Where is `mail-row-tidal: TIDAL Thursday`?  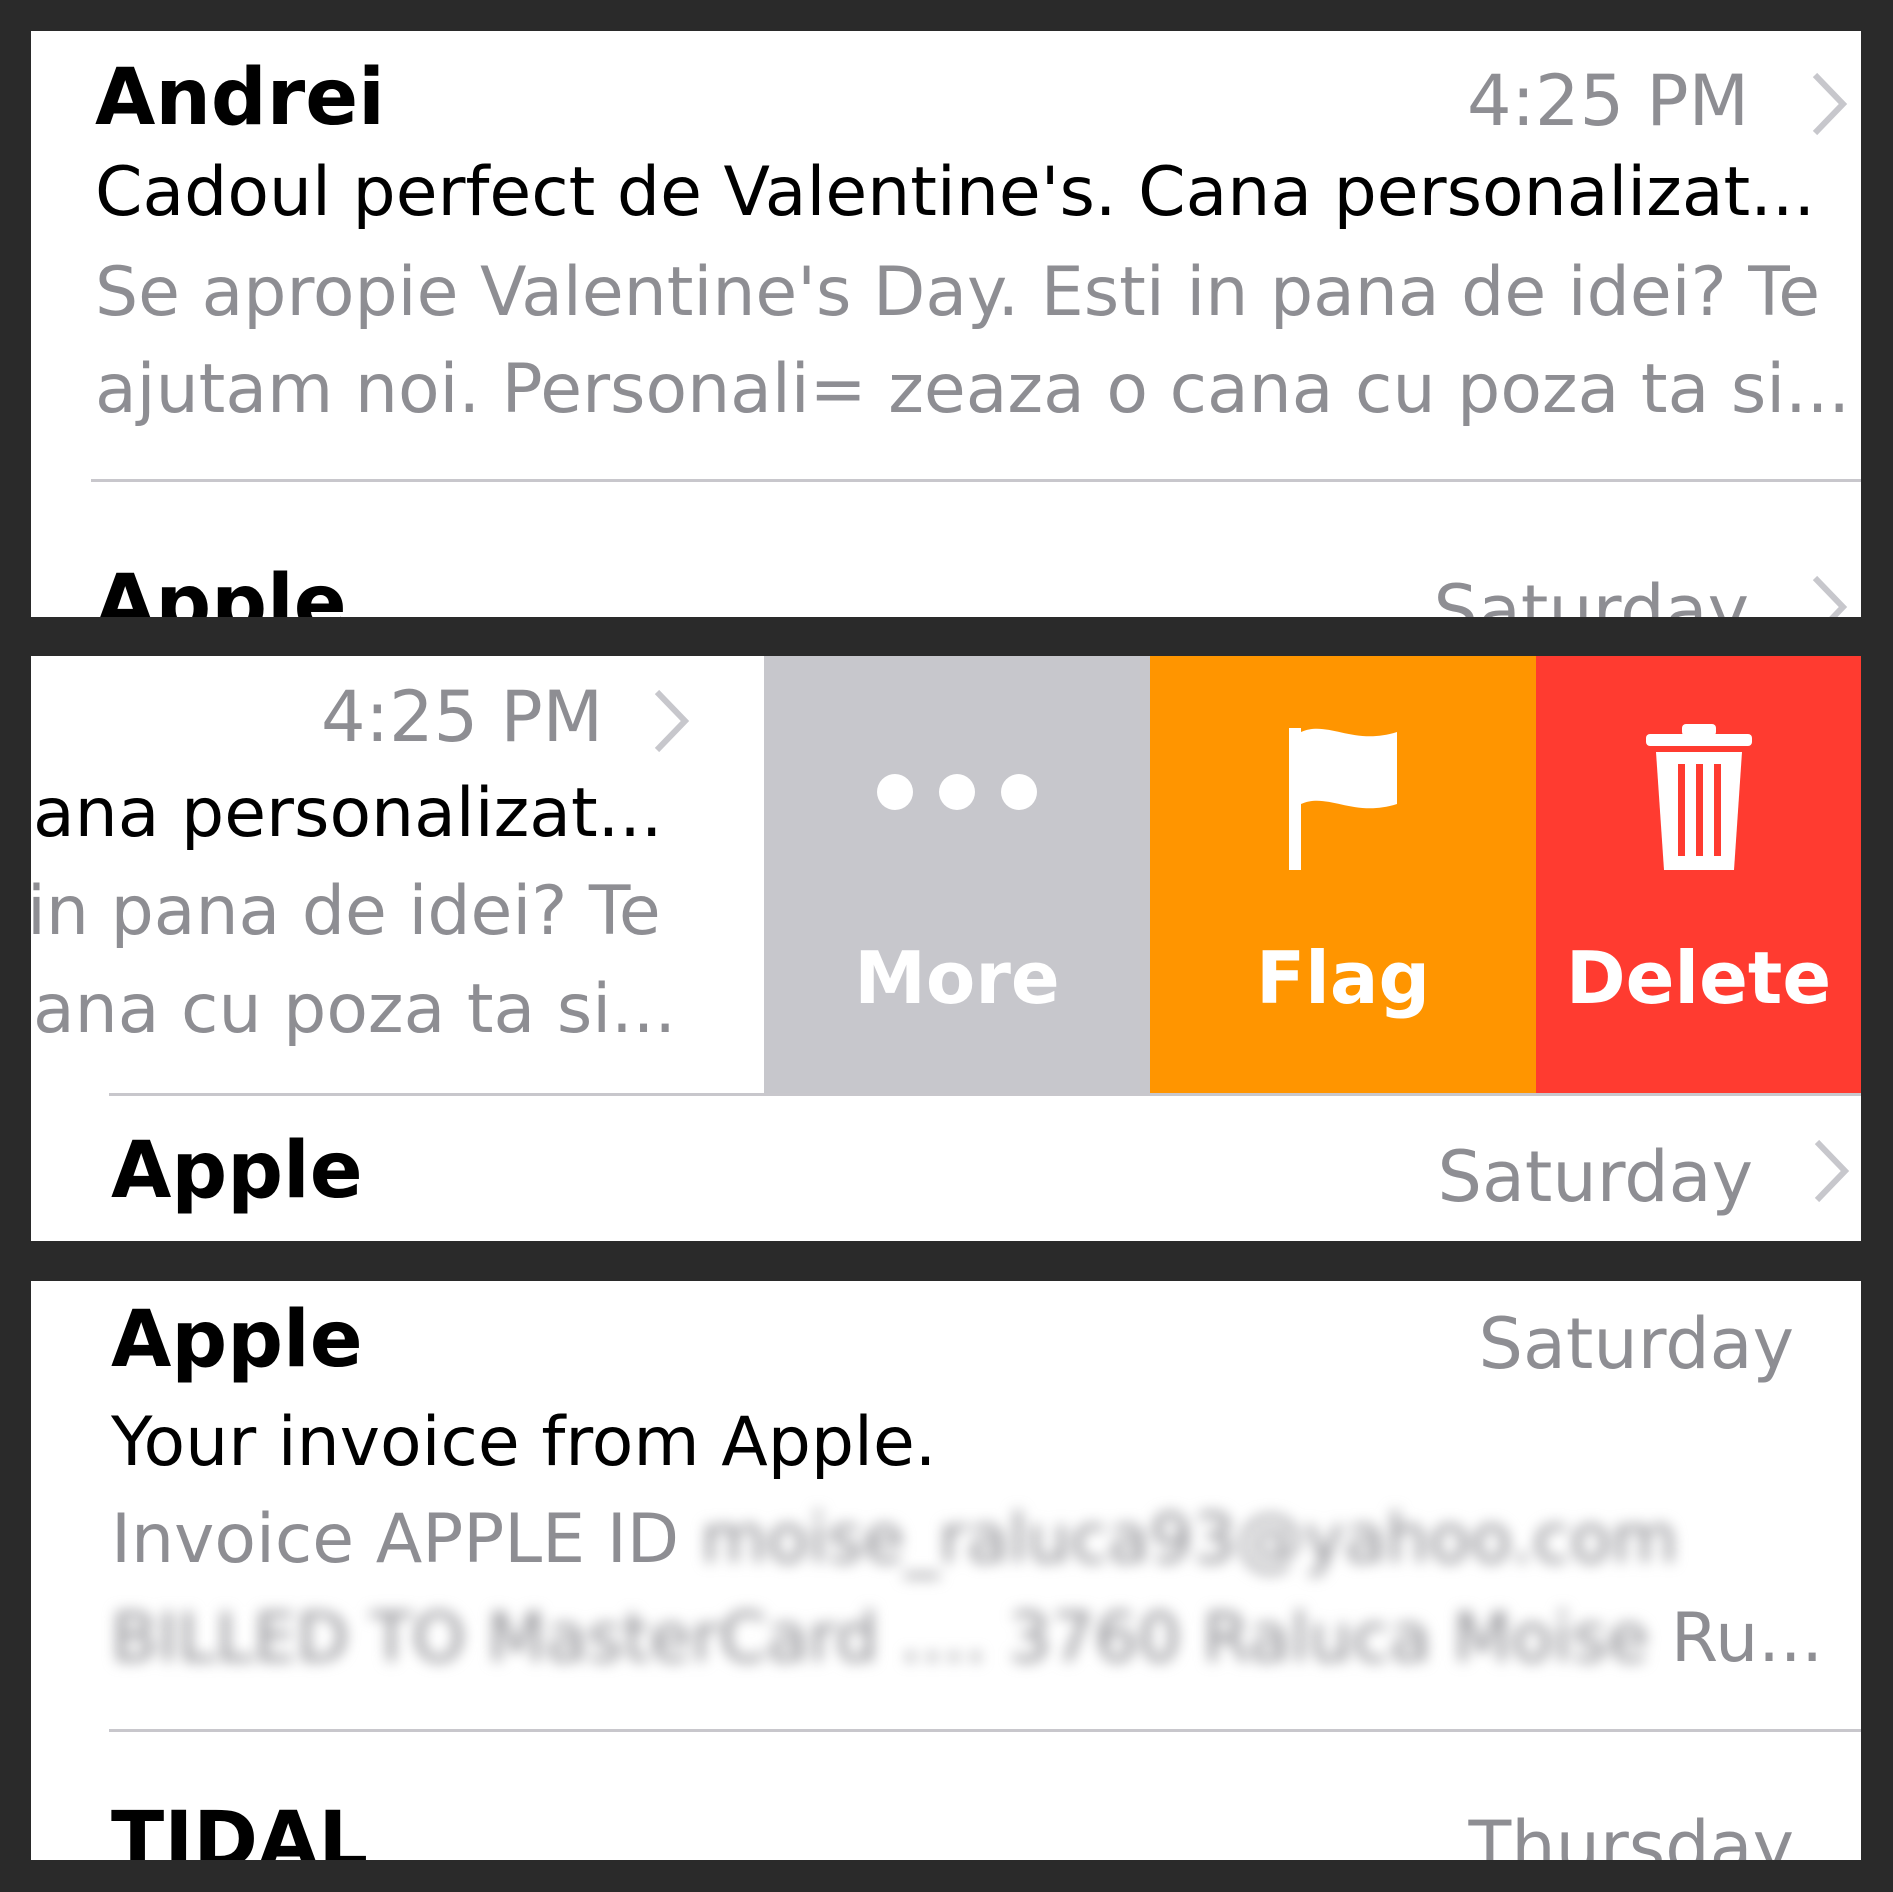
mail-row-tidal: TIDAL Thursday is located at coordinates (946, 1796).